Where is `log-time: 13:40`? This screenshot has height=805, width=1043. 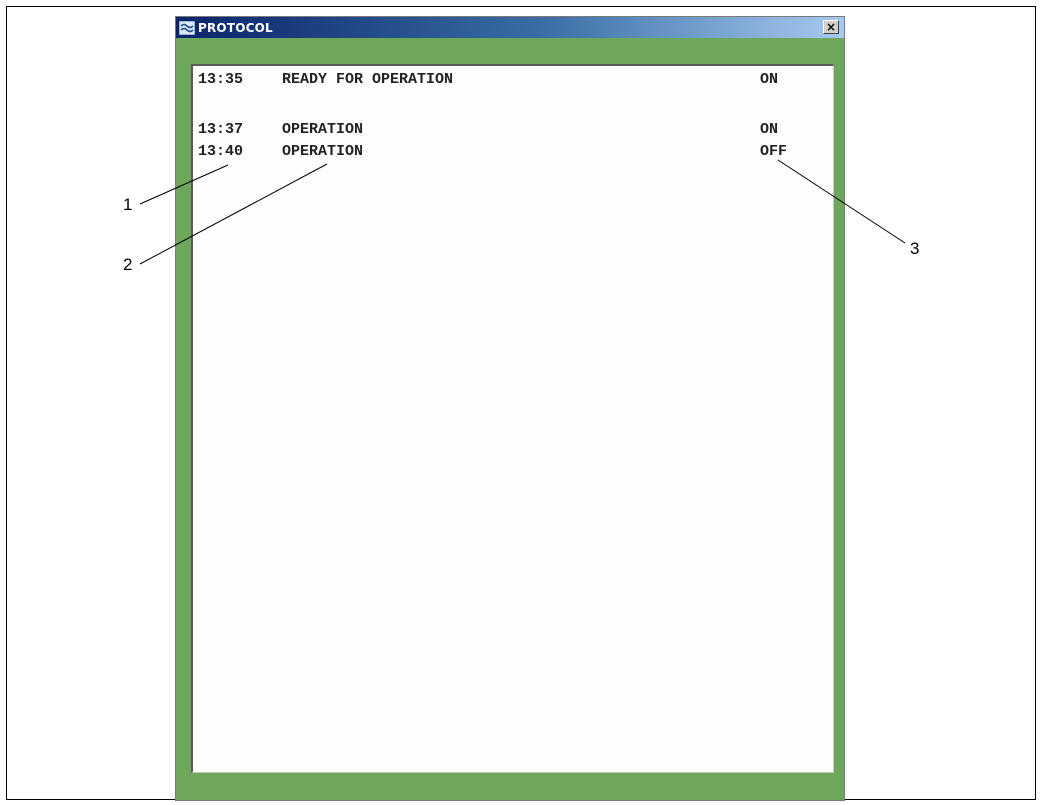 log-time: 13:40 is located at coordinates (221, 151).